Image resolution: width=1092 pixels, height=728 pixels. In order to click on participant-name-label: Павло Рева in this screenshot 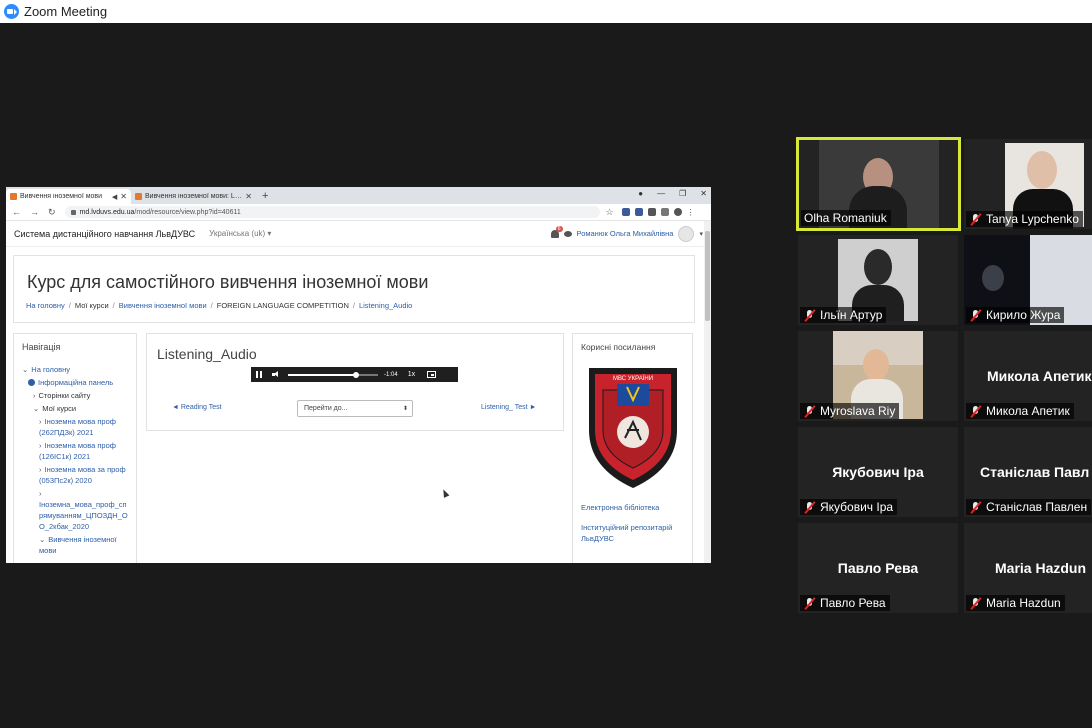, I will do `click(853, 603)`.